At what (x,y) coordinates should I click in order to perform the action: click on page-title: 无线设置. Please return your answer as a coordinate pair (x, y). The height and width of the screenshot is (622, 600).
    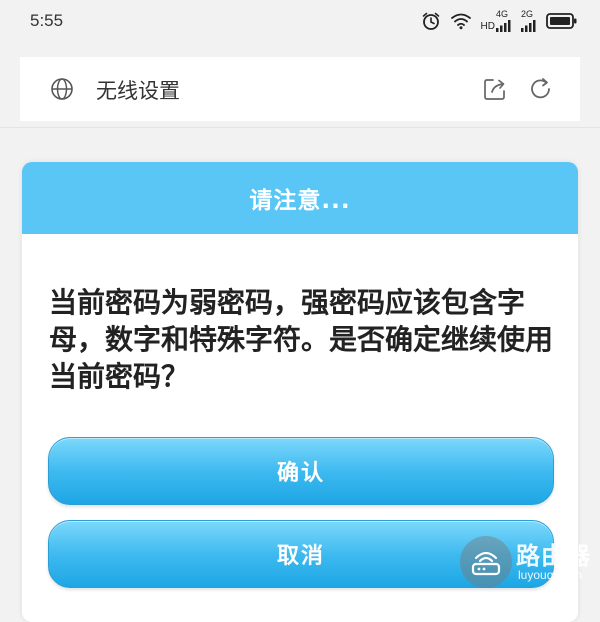
    Looking at the image, I should click on (138, 91).